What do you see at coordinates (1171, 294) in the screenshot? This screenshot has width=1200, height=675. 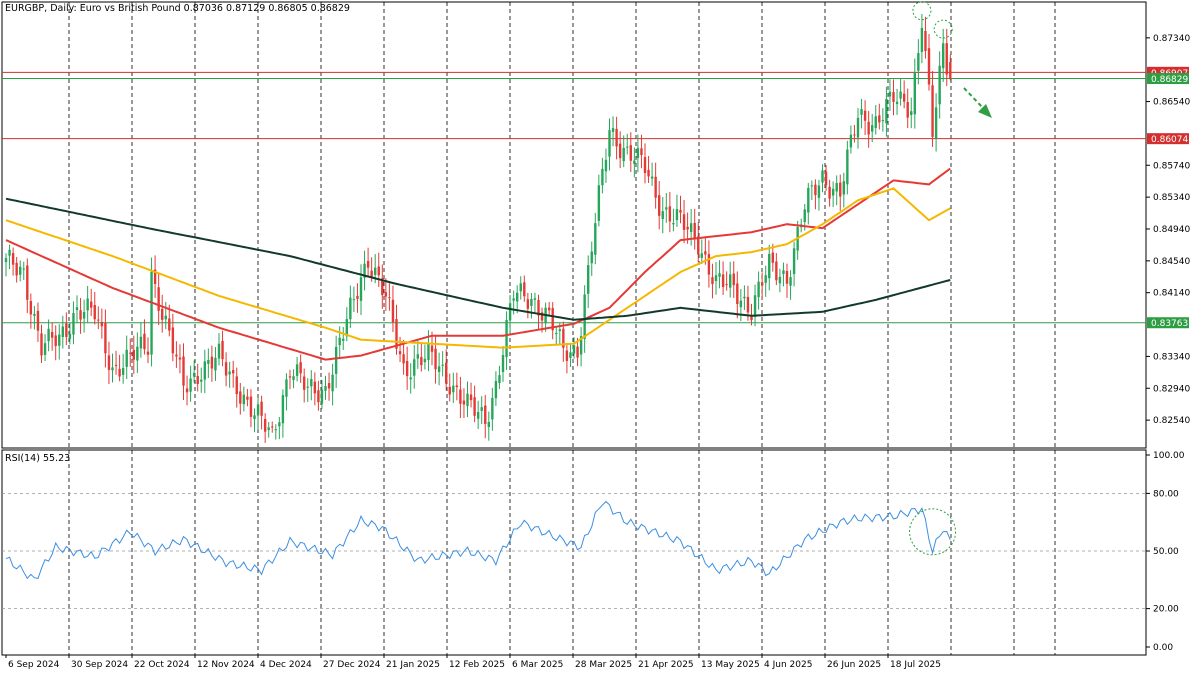 I see `price-tick-label: 0.84140` at bounding box center [1171, 294].